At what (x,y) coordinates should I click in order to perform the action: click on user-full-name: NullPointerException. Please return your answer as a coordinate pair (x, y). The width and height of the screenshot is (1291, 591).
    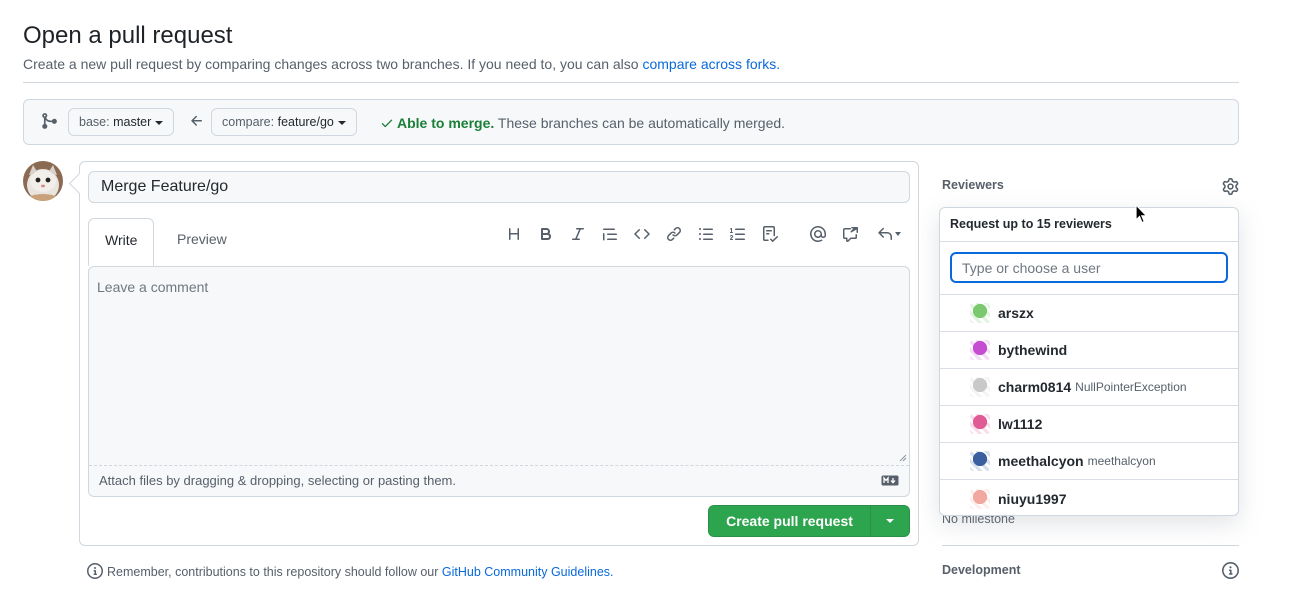
    Looking at the image, I should click on (1131, 387).